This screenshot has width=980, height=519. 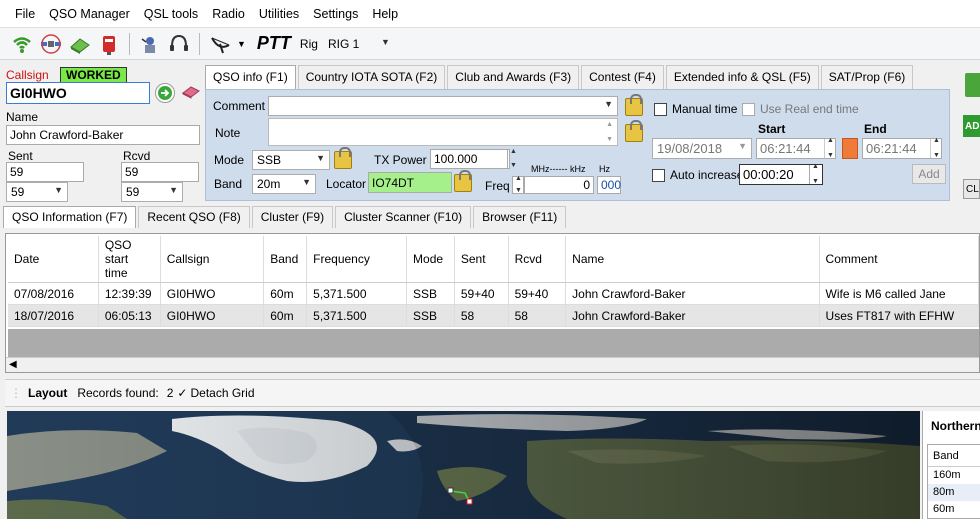 I want to click on mode-select-value: SSB, so click(x=269, y=160).